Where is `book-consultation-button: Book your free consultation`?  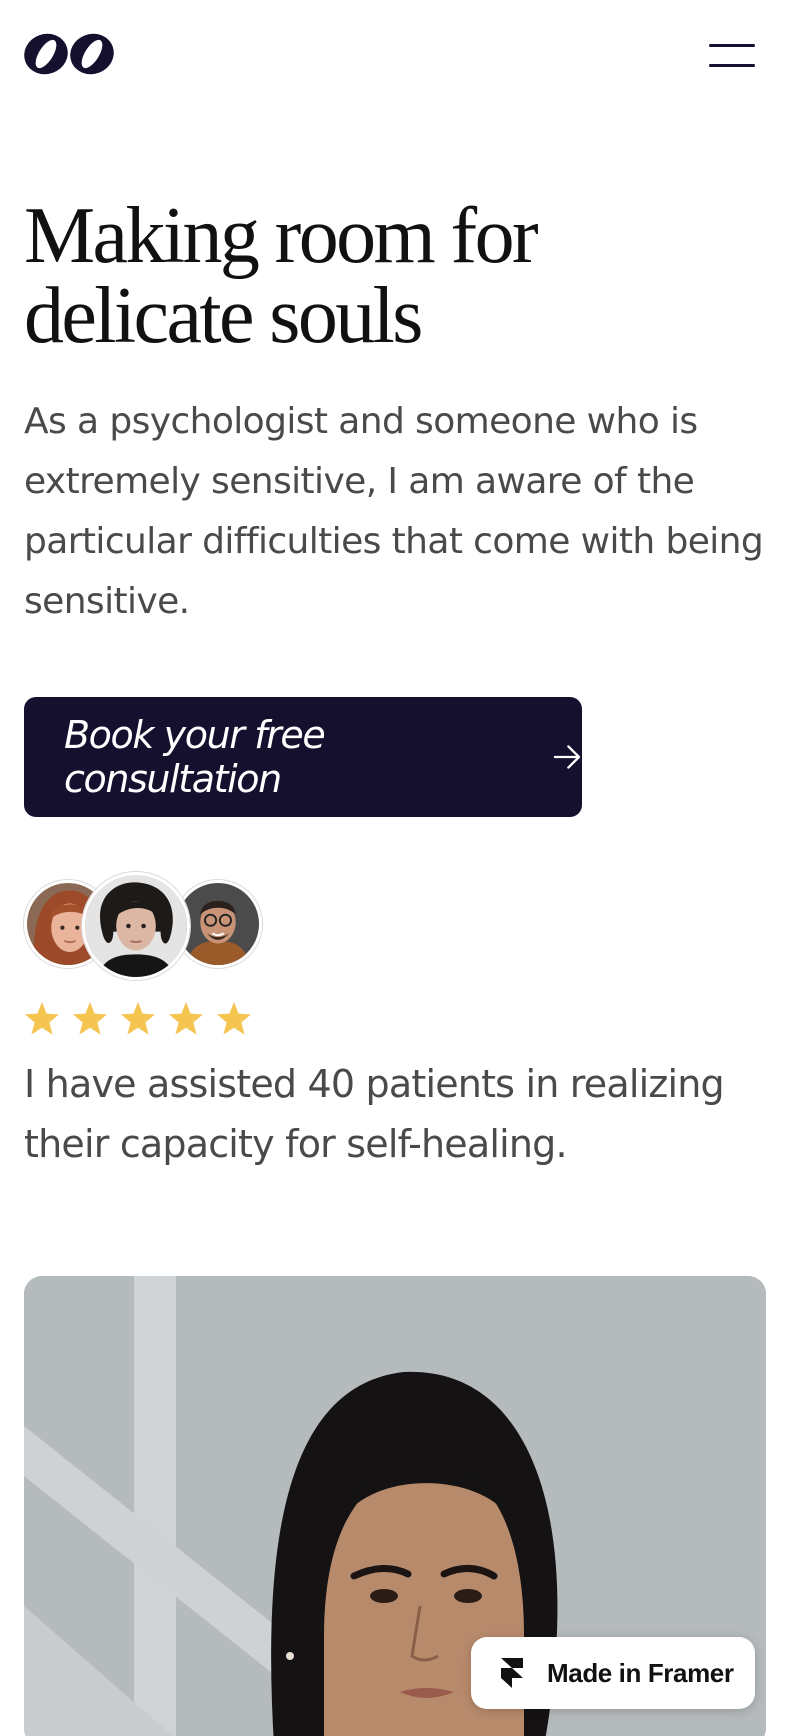
book-consultation-button: Book your free consultation is located at coordinates (303, 757).